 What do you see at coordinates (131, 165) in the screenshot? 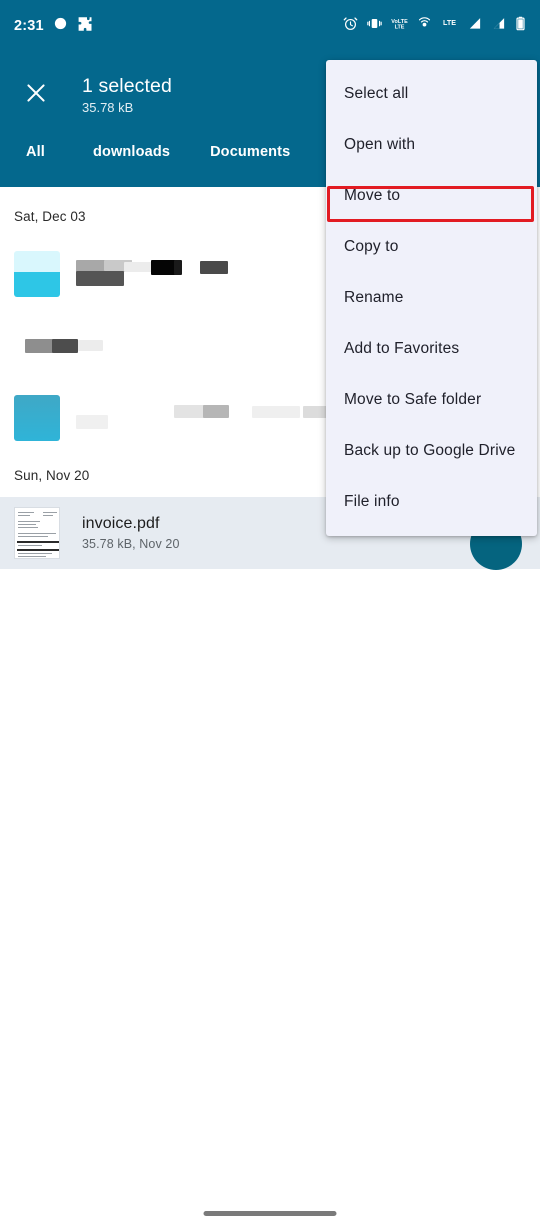
I see `tab-downloads: downloads` at bounding box center [131, 165].